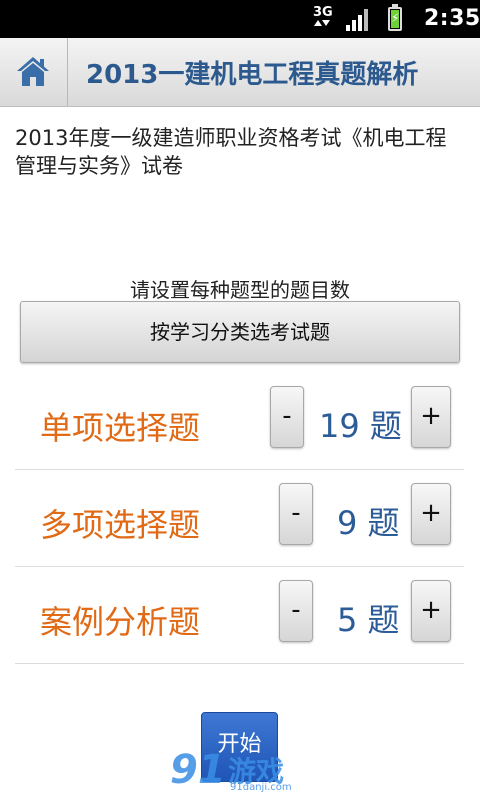 The height and width of the screenshot is (800, 480). I want to click on watermark-logo: 91 游戏 91danji.com, so click(245, 773).